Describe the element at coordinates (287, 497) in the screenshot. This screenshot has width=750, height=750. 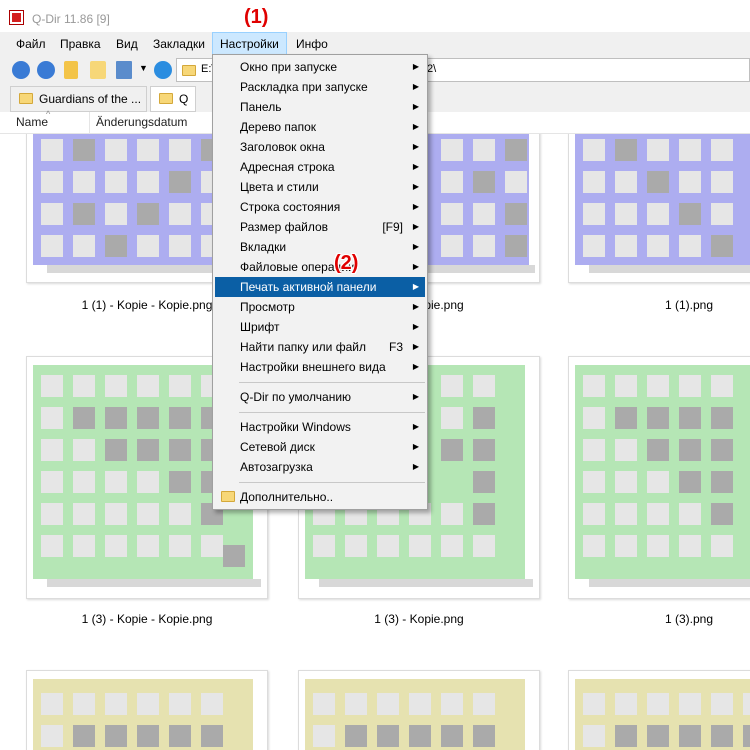
I see `menu-item-label: Дополнительно..` at that location.